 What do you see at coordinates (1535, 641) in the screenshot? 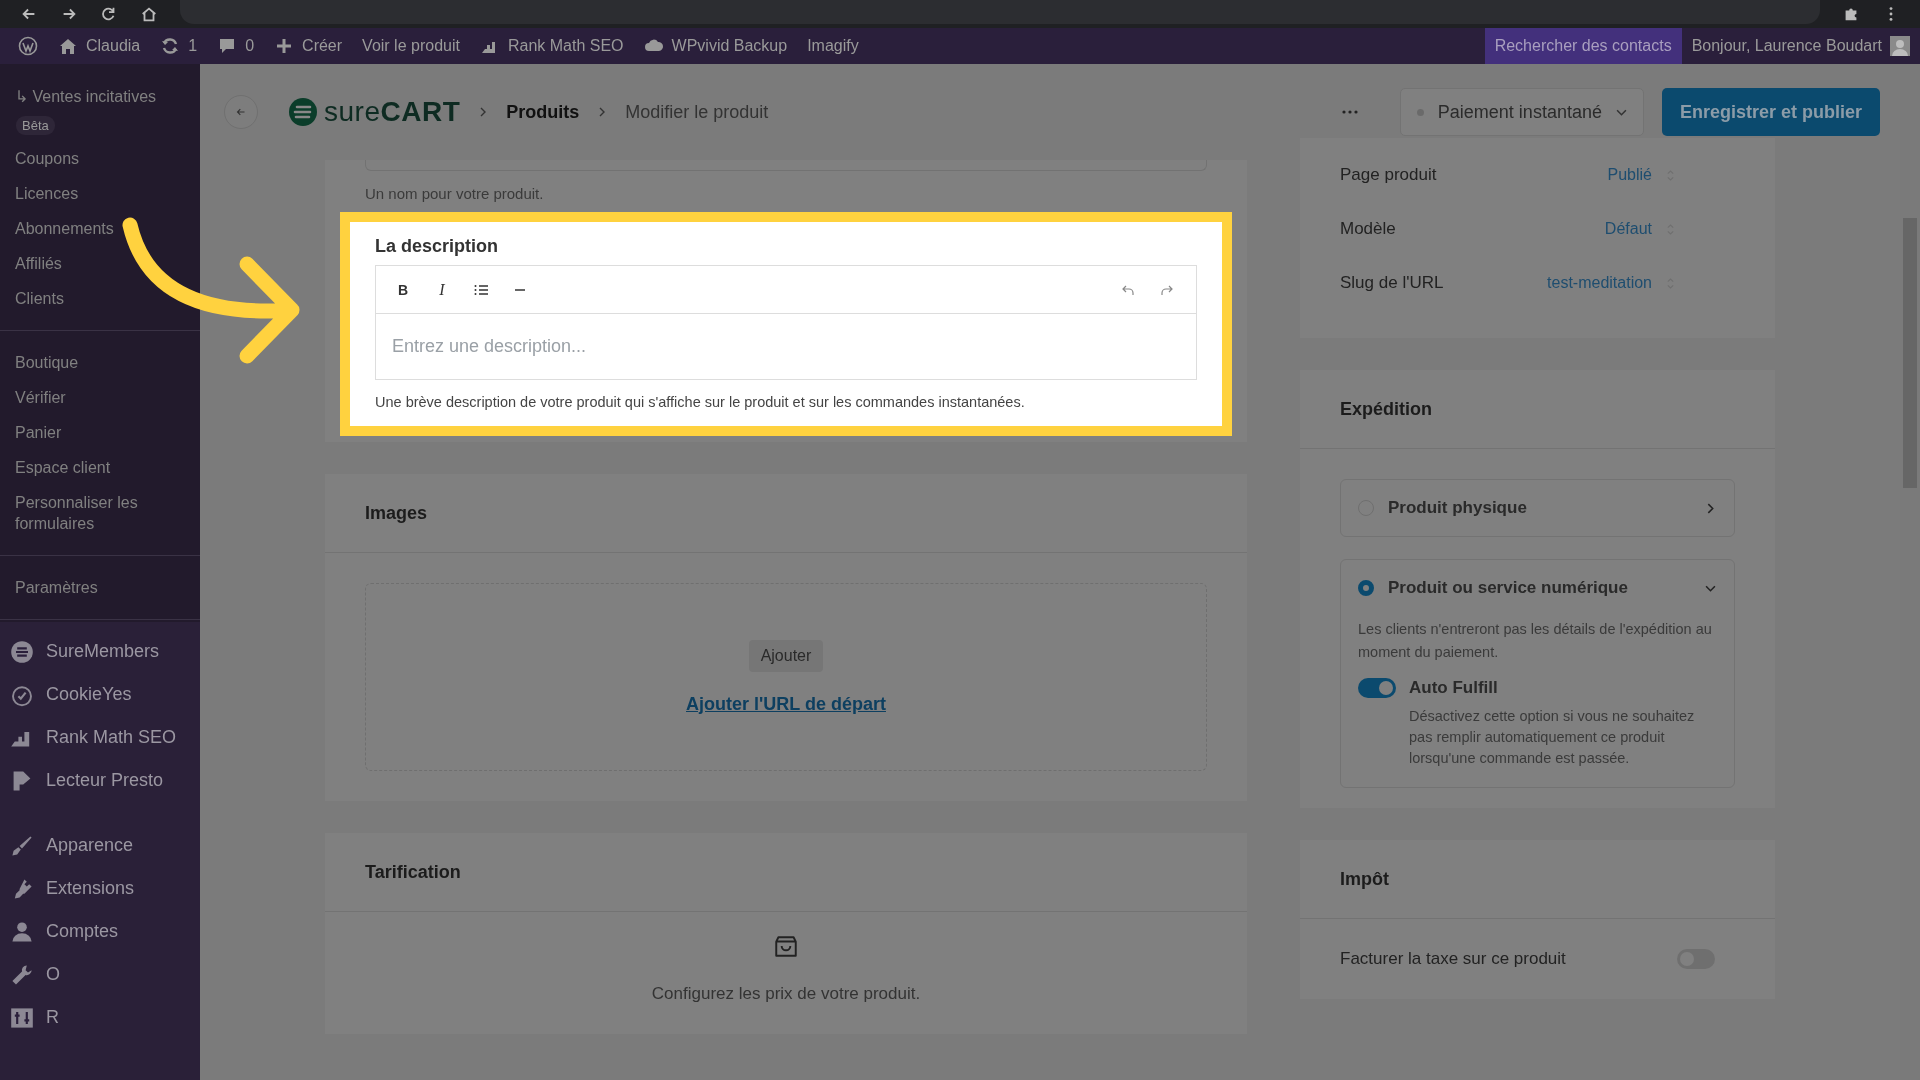
I see `option-description: Les clients n'entreront pas les détails de l'expédition au moment du paiement.` at bounding box center [1535, 641].